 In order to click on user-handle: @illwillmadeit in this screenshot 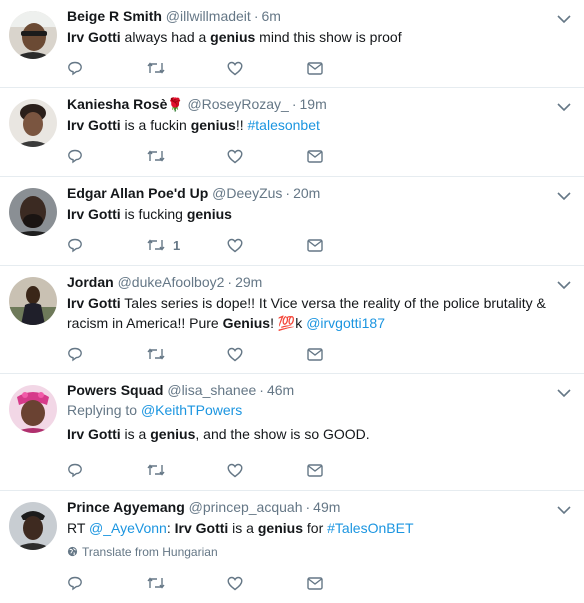, I will do `click(208, 16)`.